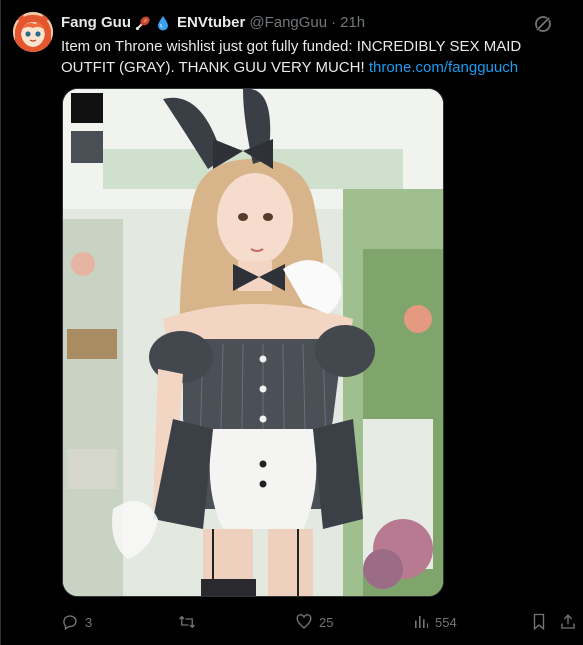 Image resolution: width=583 pixels, height=645 pixels. I want to click on heart-icon, so click(304, 621).